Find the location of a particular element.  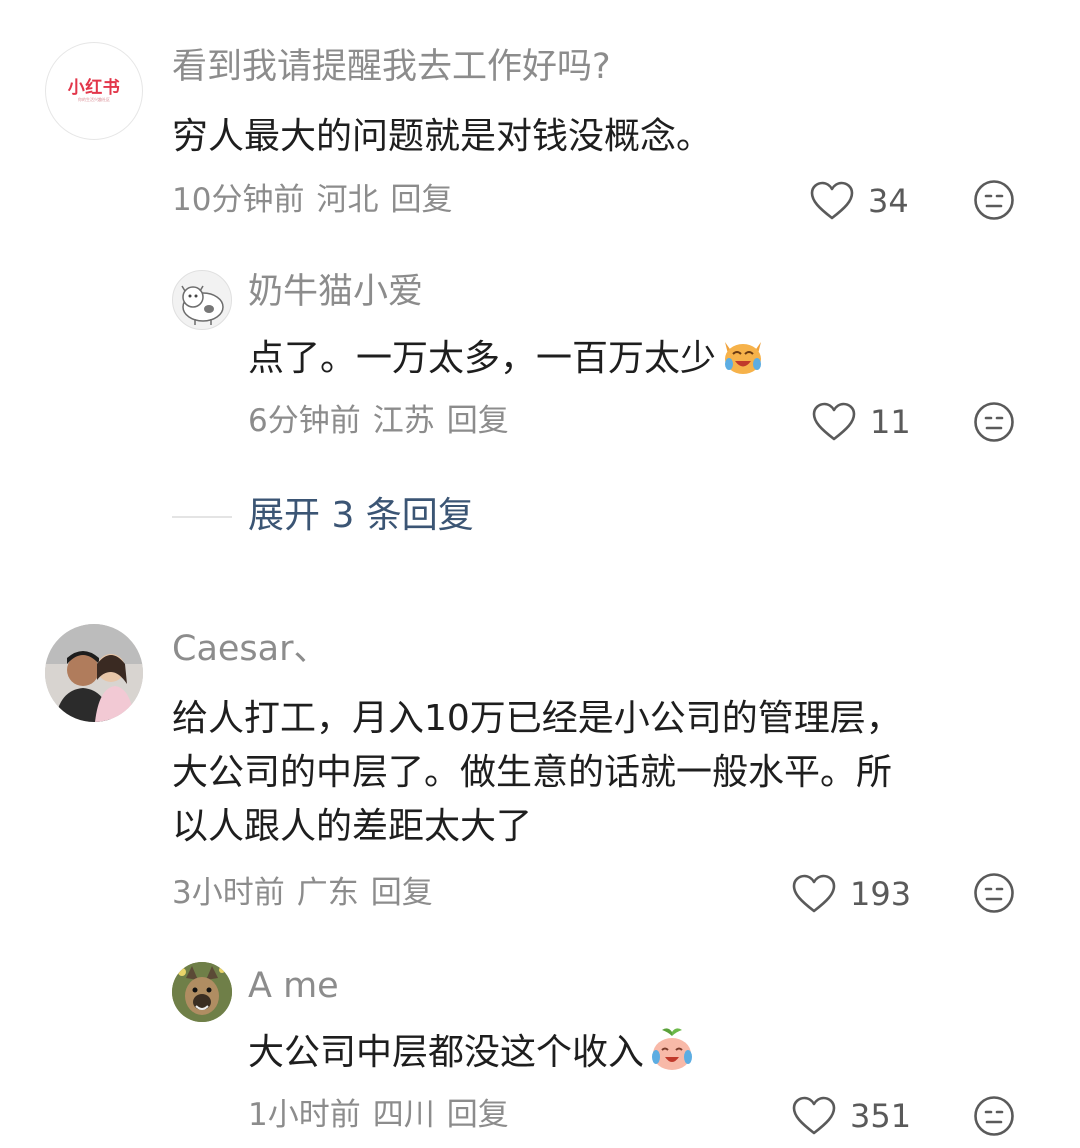

expand-replies-button: 展开 3 条回复 is located at coordinates (361, 516).